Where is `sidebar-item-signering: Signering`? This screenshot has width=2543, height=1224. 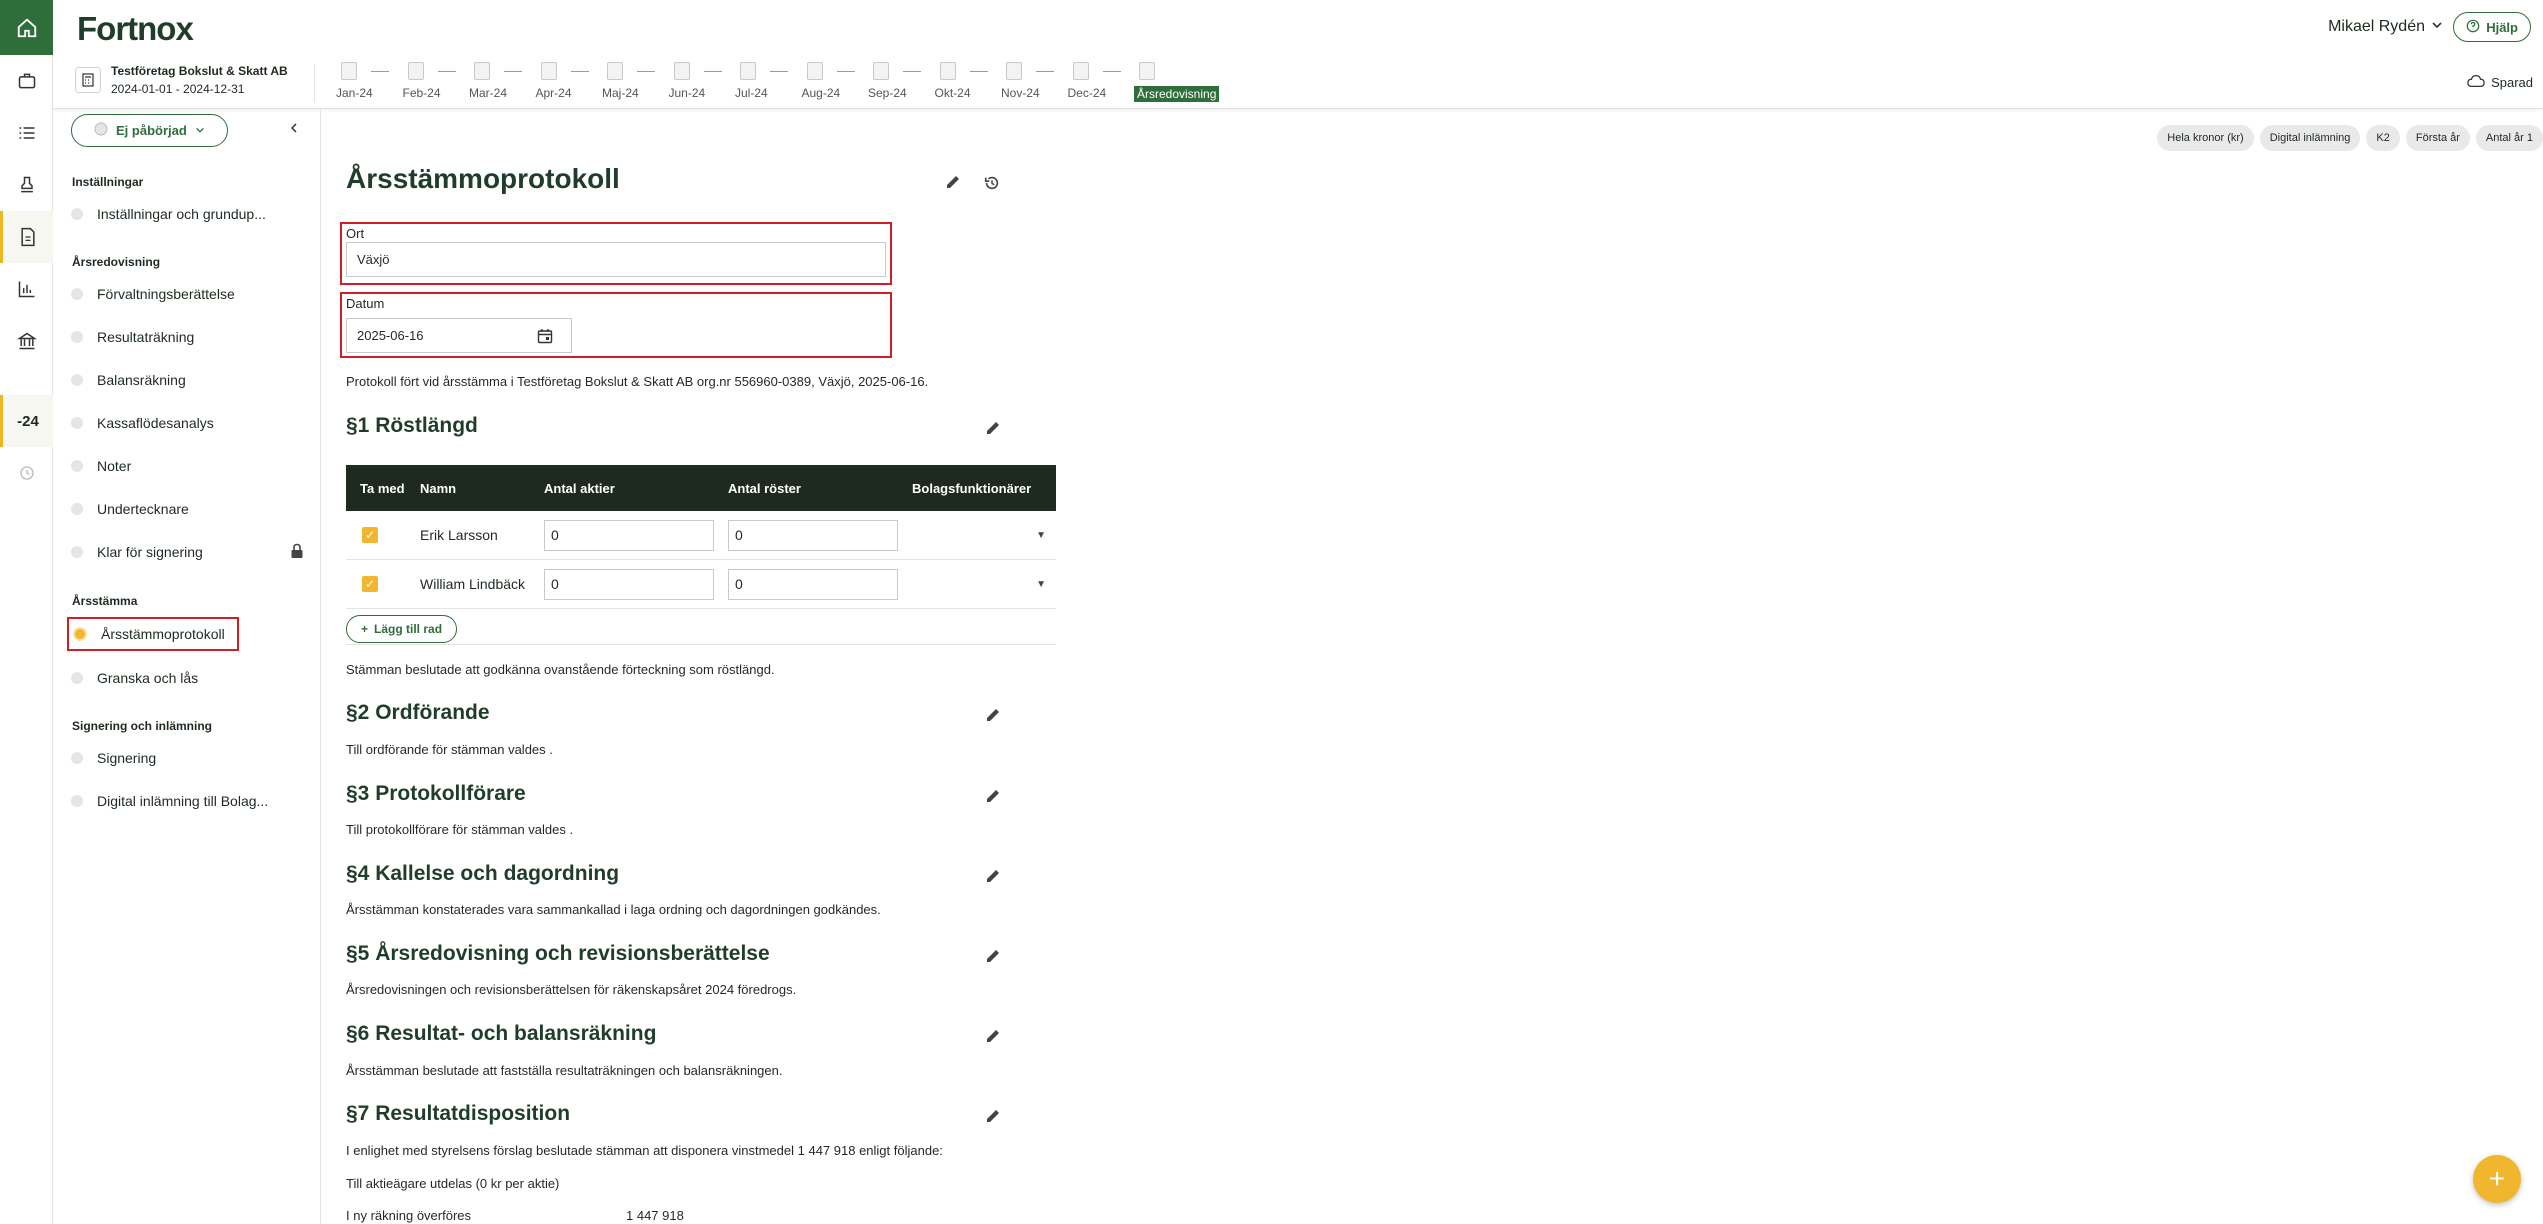
sidebar-item-signering: Signering is located at coordinates (117, 758).